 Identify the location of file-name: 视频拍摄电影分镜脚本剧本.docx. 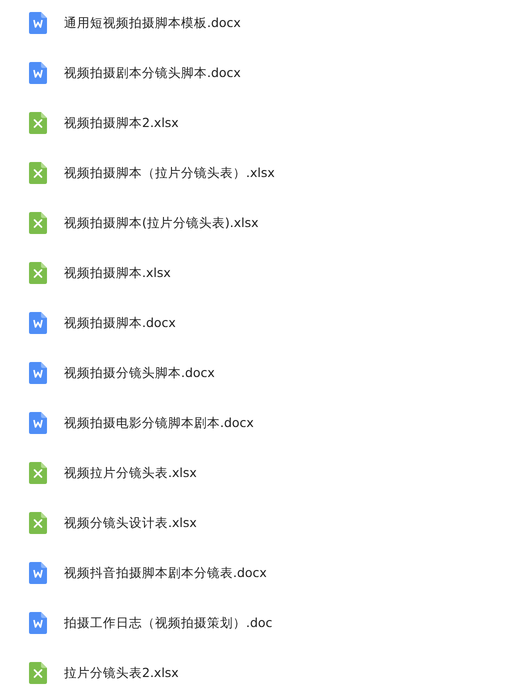
(159, 423).